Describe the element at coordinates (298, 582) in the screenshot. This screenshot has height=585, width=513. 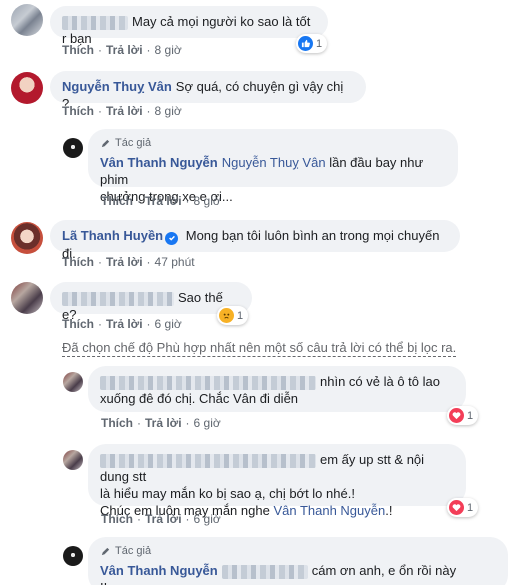
I see `comment-text: !!` at that location.